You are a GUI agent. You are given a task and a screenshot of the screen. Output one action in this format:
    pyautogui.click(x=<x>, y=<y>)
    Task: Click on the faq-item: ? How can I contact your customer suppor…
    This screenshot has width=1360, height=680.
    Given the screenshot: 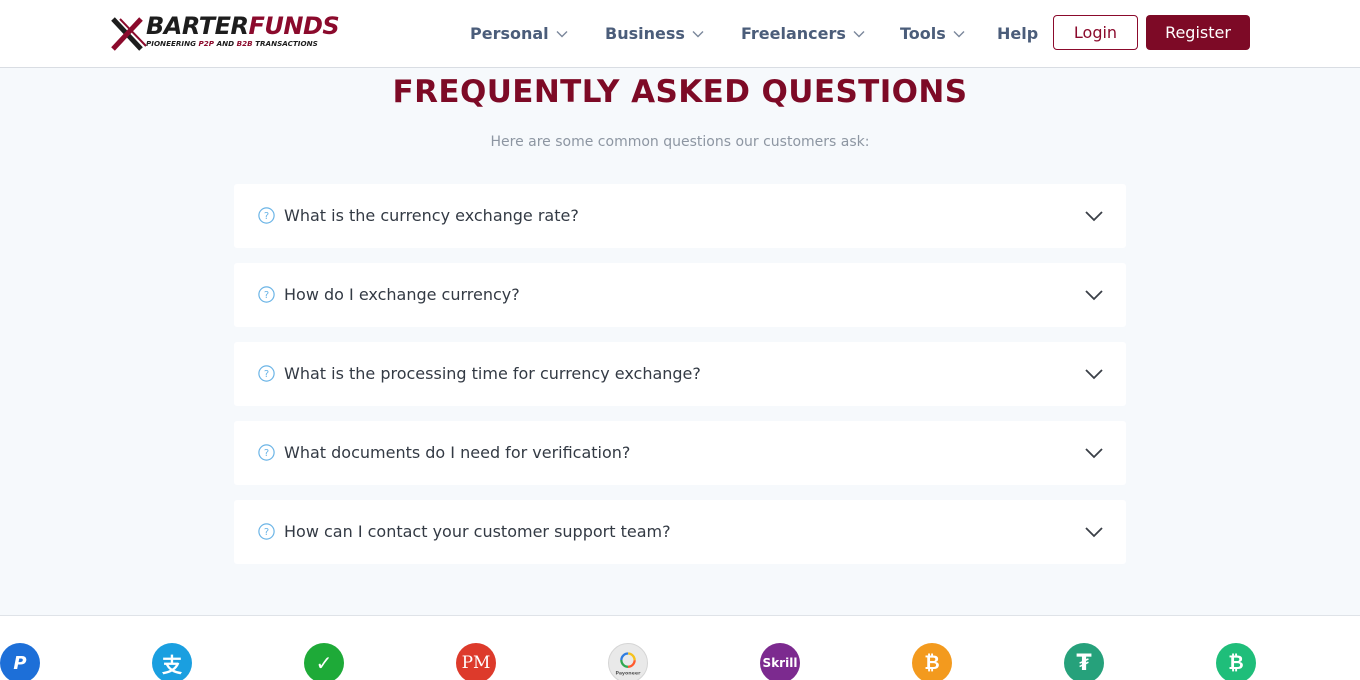 What is the action you would take?
    pyautogui.click(x=680, y=532)
    